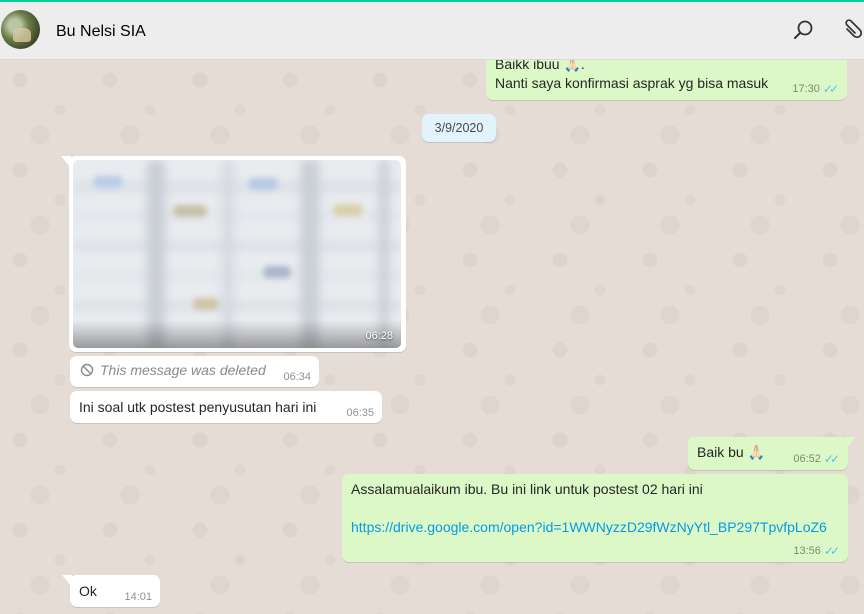 The width and height of the screenshot is (864, 614). What do you see at coordinates (183, 370) in the screenshot?
I see `deleted-text: This message was deleted` at bounding box center [183, 370].